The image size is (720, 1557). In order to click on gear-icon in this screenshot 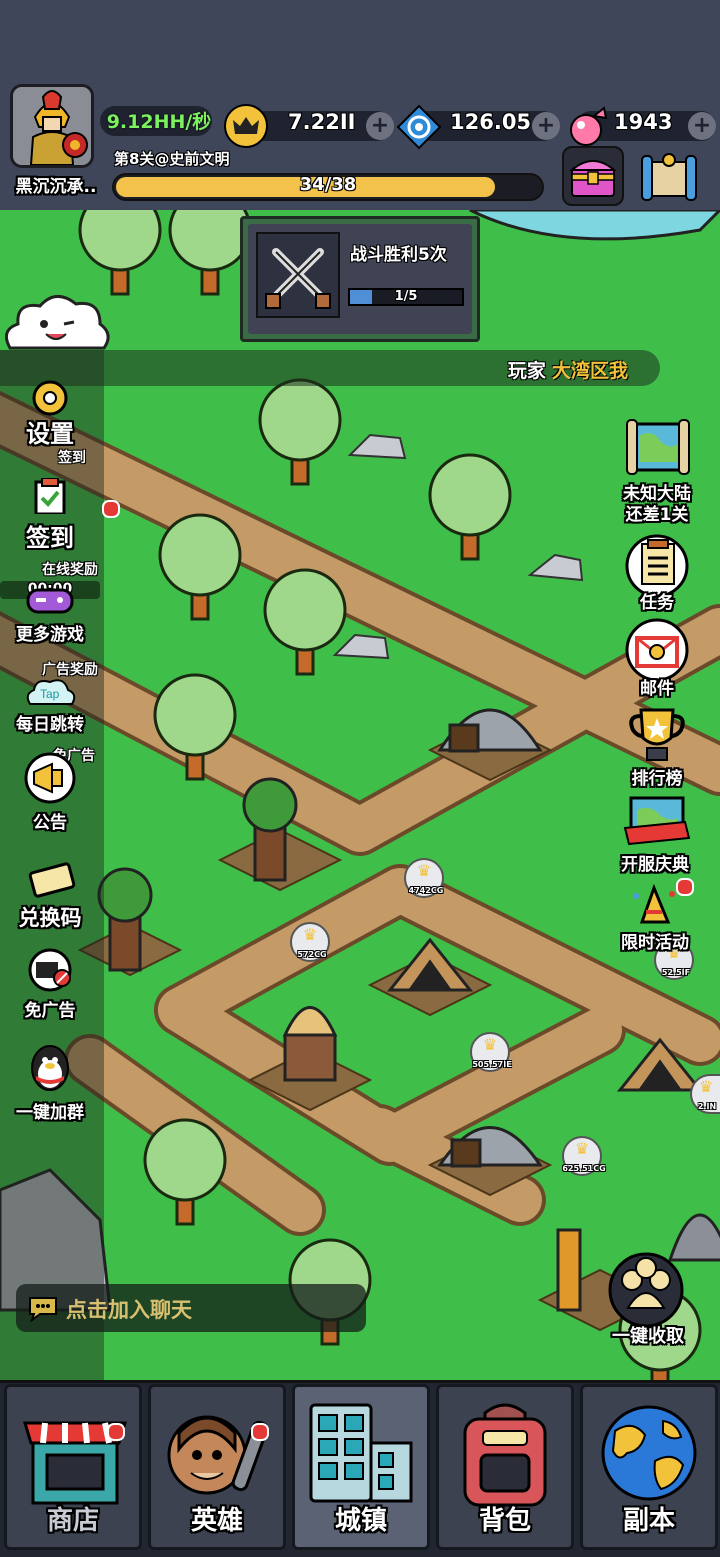, I will do `click(50, 398)`.